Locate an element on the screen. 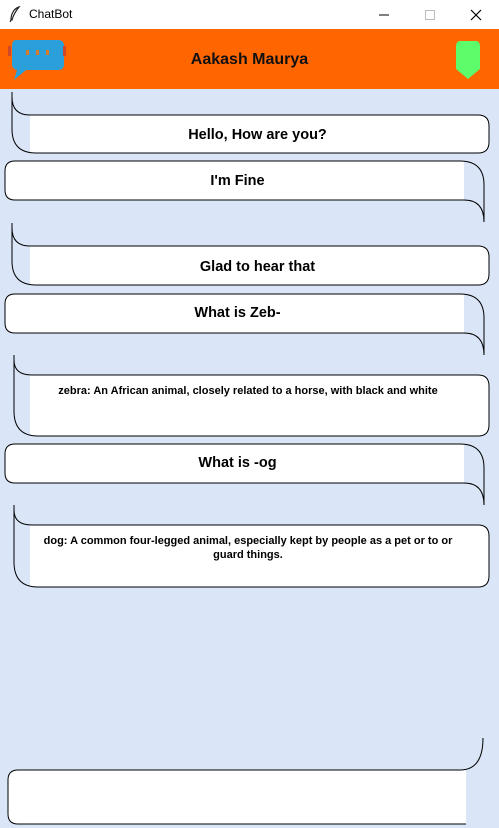 The width and height of the screenshot is (499, 828). feather-icon is located at coordinates (15, 14).